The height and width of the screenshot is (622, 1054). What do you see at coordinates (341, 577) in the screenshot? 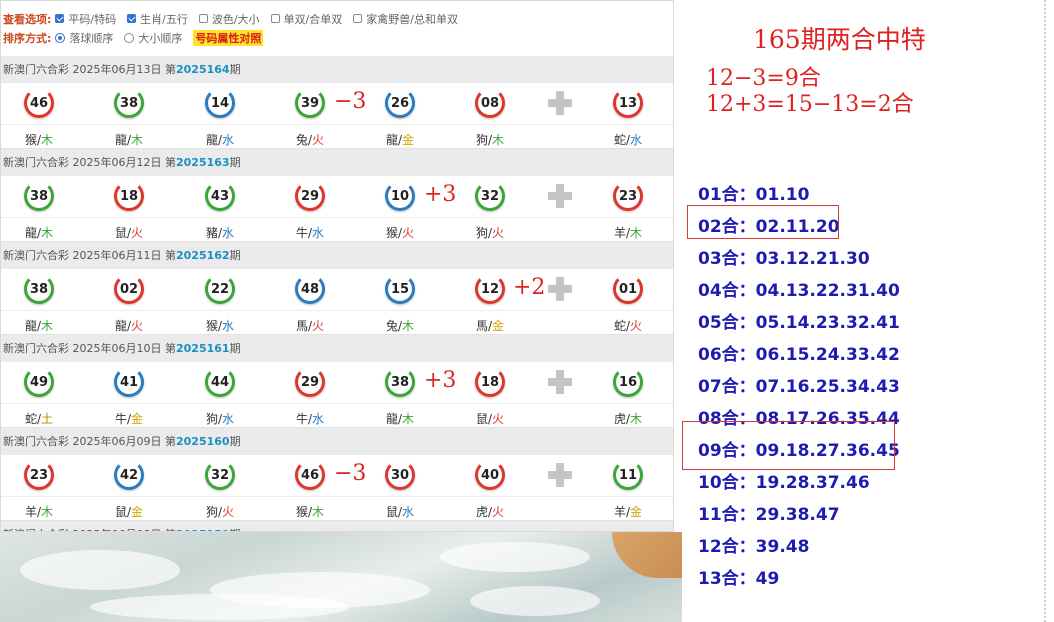
I see `background-photo` at bounding box center [341, 577].